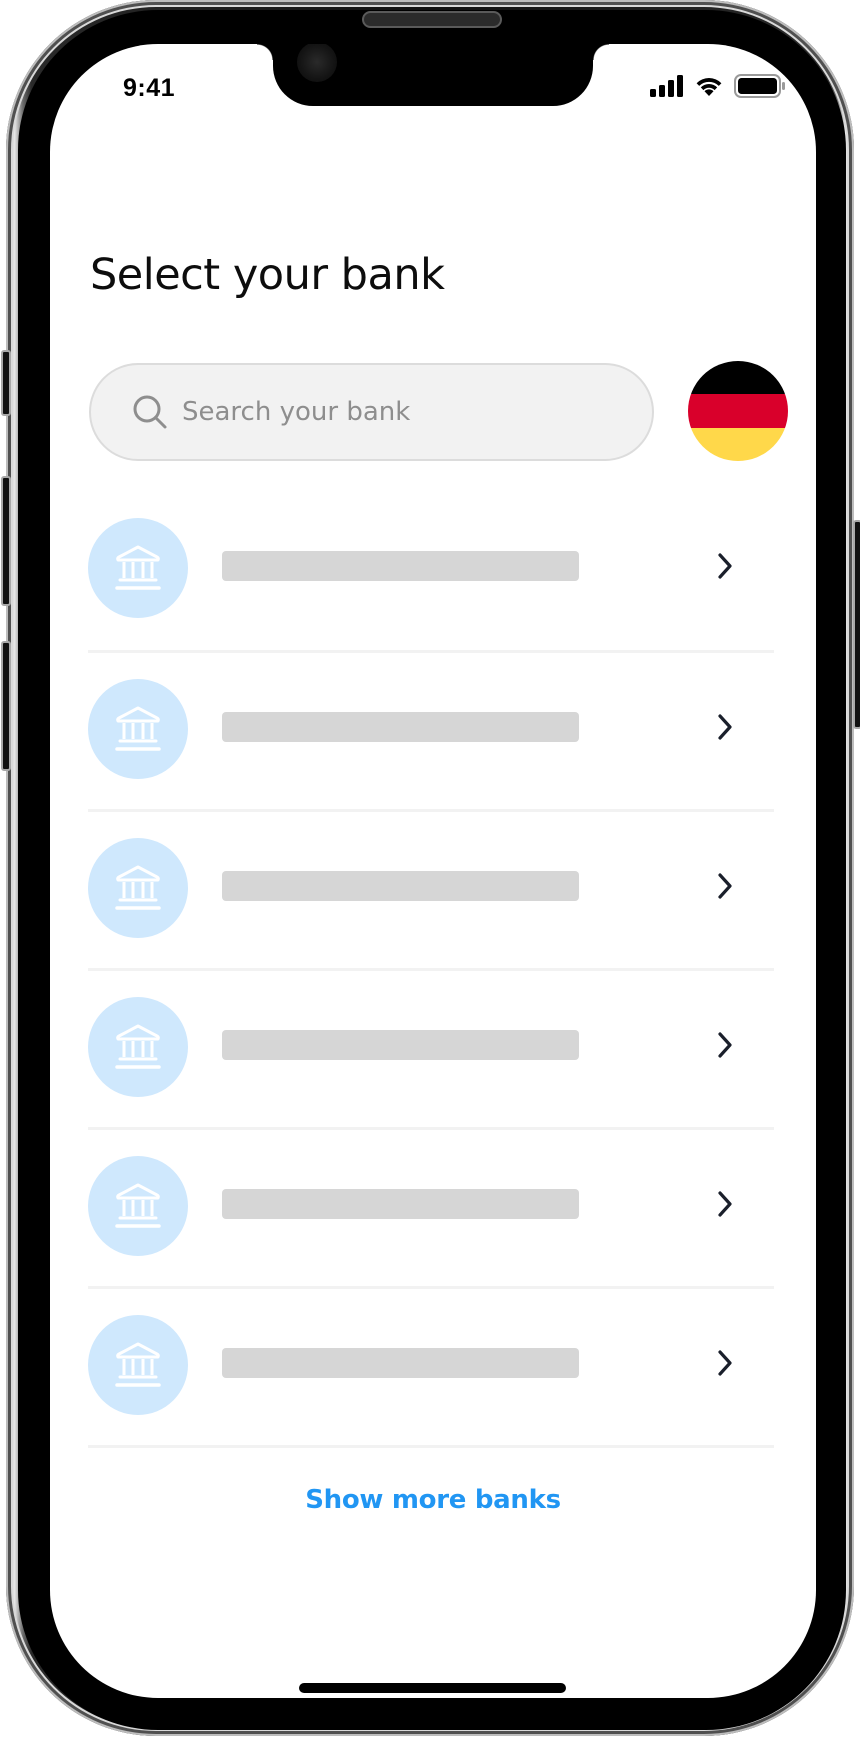 Image resolution: width=860 pixels, height=1739 pixels. What do you see at coordinates (667, 86) in the screenshot?
I see `cellular-signal-icon` at bounding box center [667, 86].